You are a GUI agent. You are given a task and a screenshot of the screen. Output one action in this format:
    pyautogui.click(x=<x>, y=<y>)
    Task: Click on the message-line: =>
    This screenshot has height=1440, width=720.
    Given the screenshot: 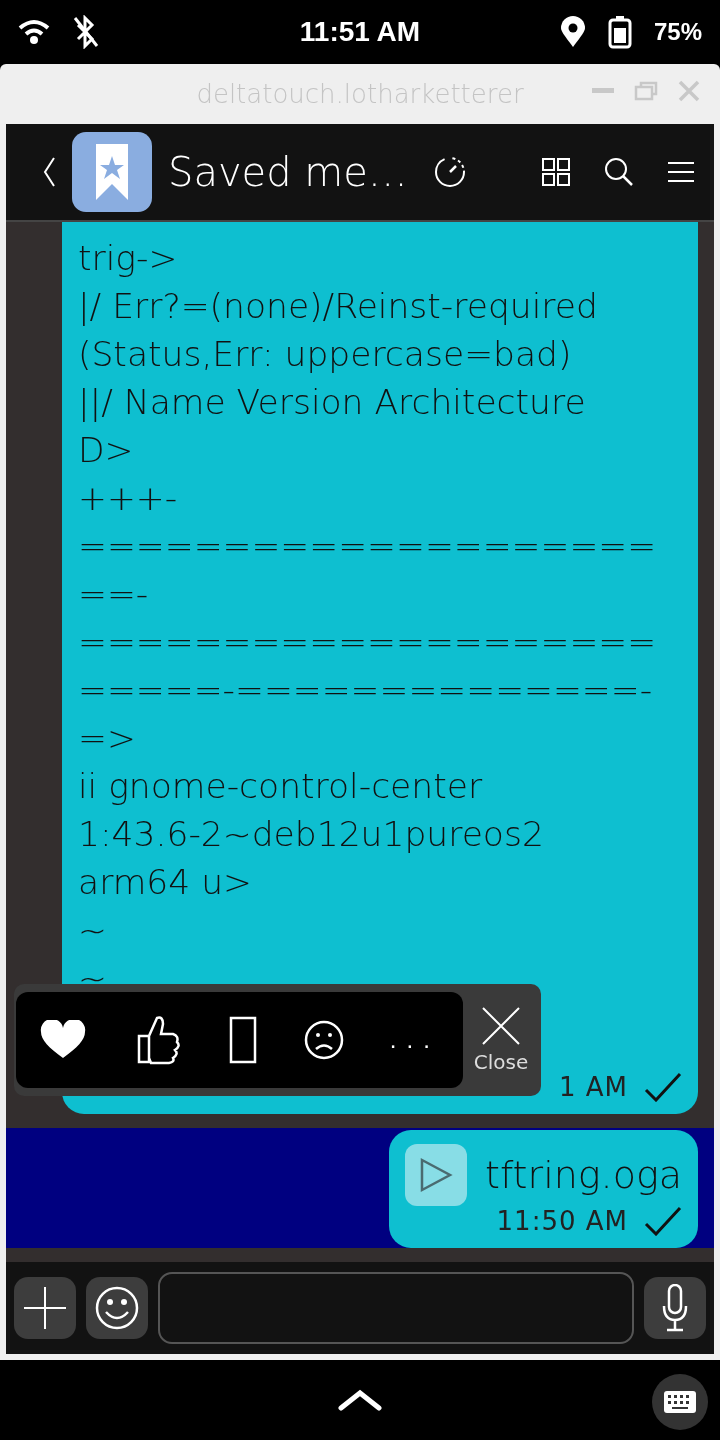 What is the action you would take?
    pyautogui.click(x=107, y=738)
    